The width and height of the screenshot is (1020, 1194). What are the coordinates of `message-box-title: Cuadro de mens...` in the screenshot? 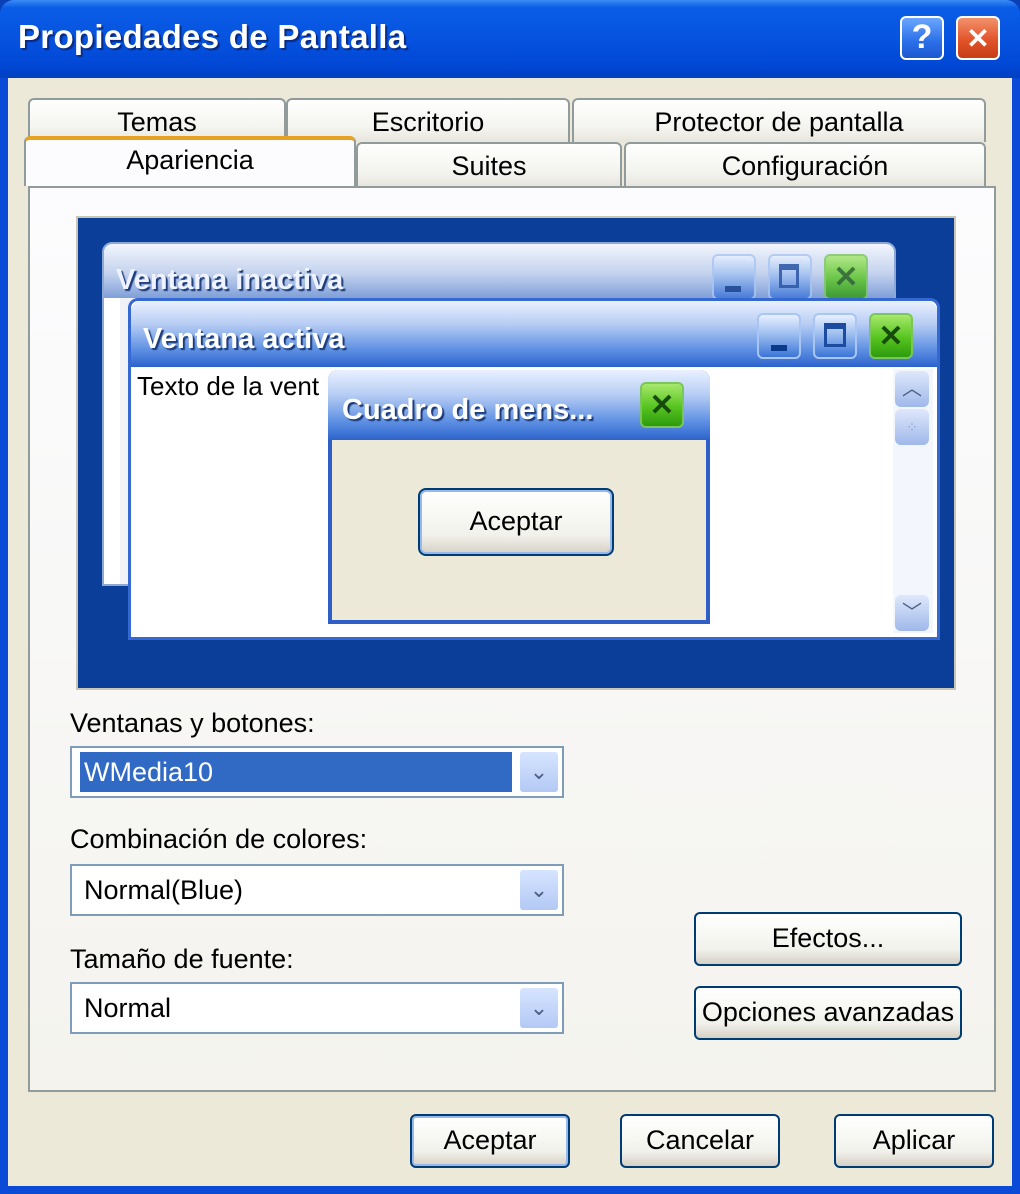 It's located at (468, 410).